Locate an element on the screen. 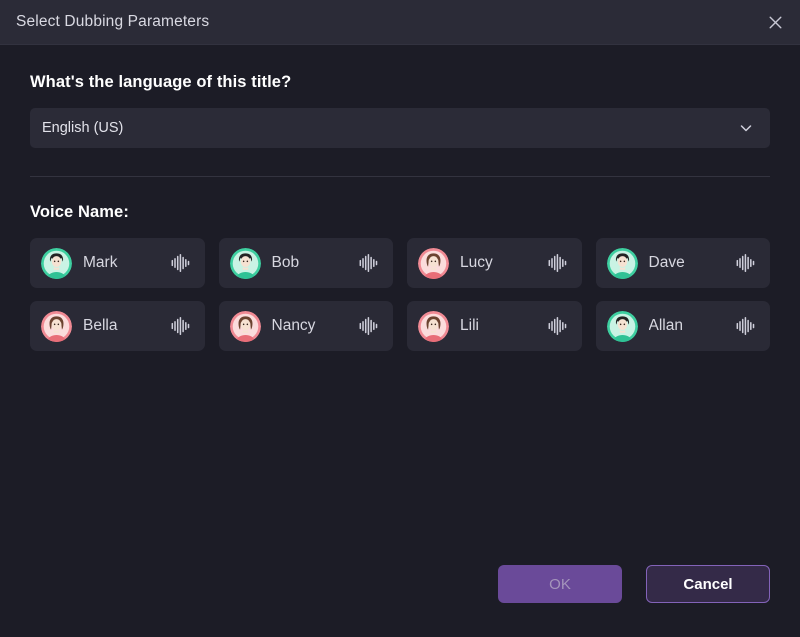  language-select: English (US) is located at coordinates (400, 128).